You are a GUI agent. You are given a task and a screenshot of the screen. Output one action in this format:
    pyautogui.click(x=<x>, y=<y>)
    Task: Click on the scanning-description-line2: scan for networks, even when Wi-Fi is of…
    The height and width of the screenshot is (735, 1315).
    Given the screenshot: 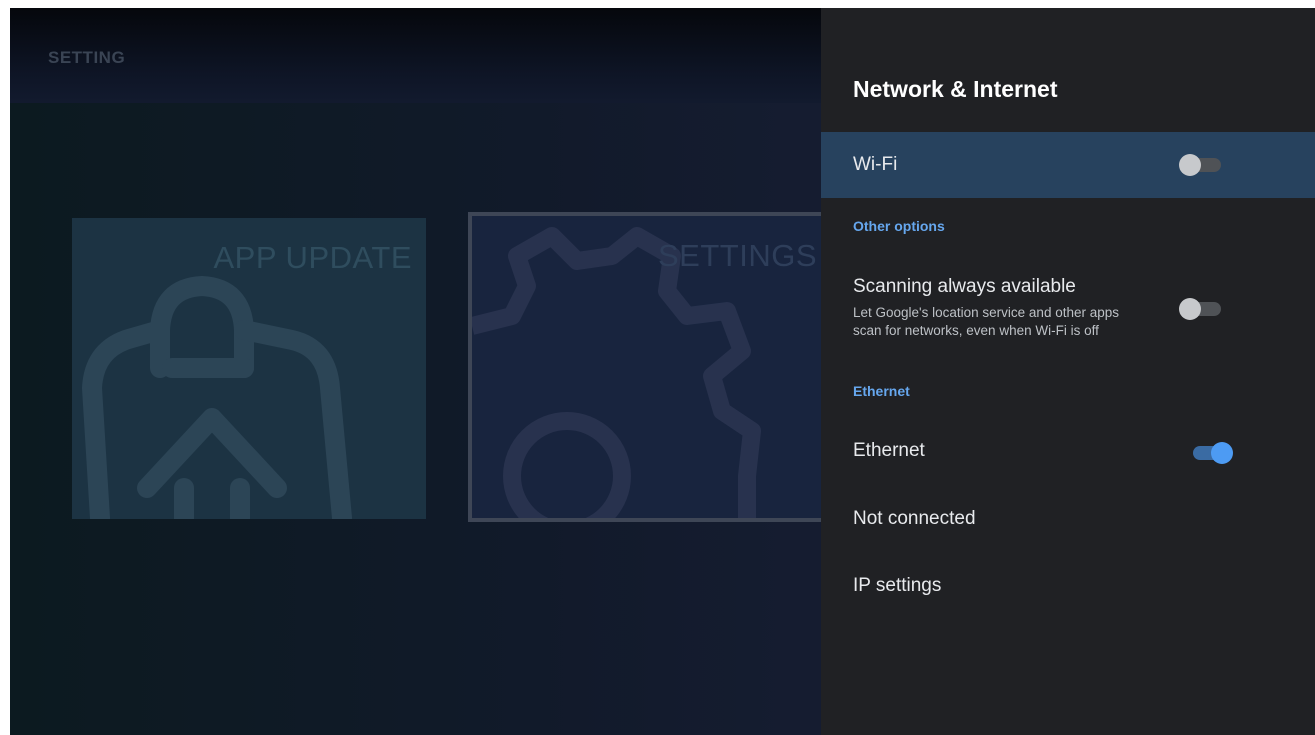 What is the action you would take?
    pyautogui.click(x=976, y=330)
    